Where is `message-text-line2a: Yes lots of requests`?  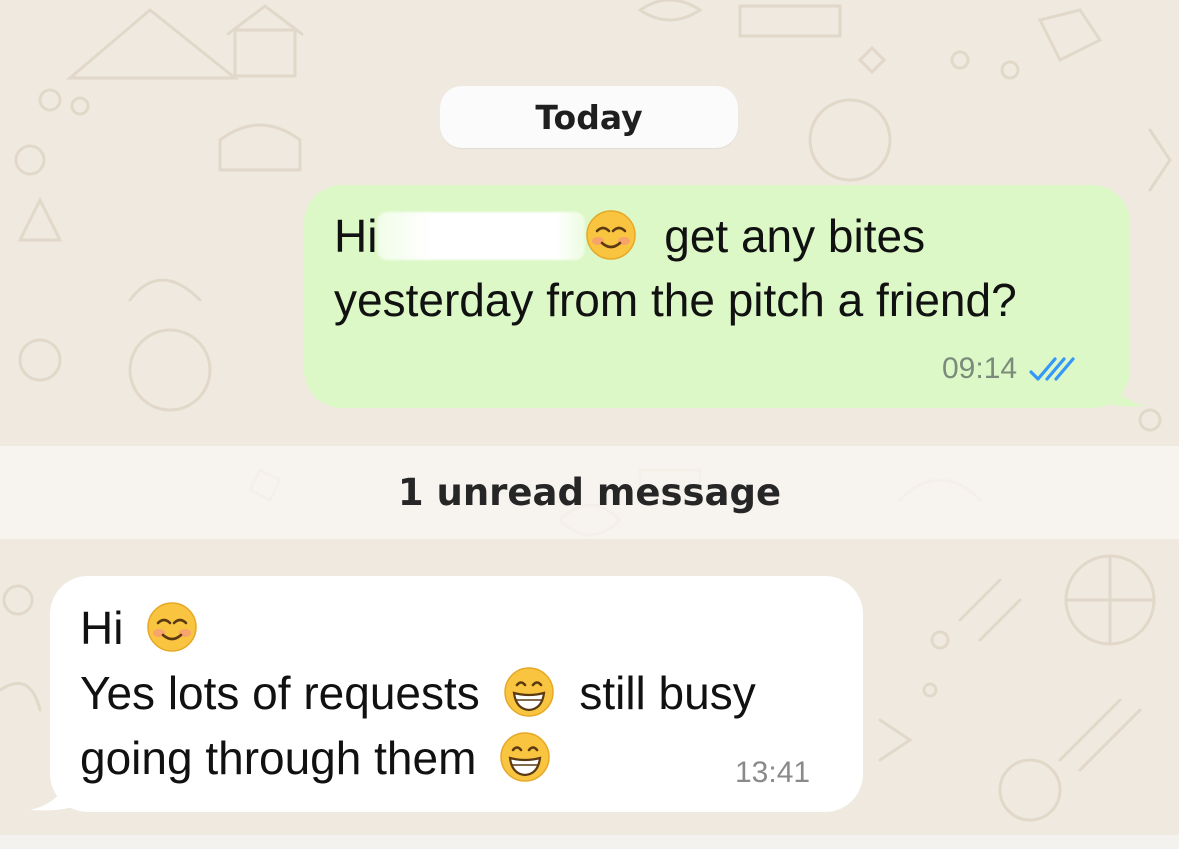
message-text-line2a: Yes lots of requests is located at coordinates (280, 693).